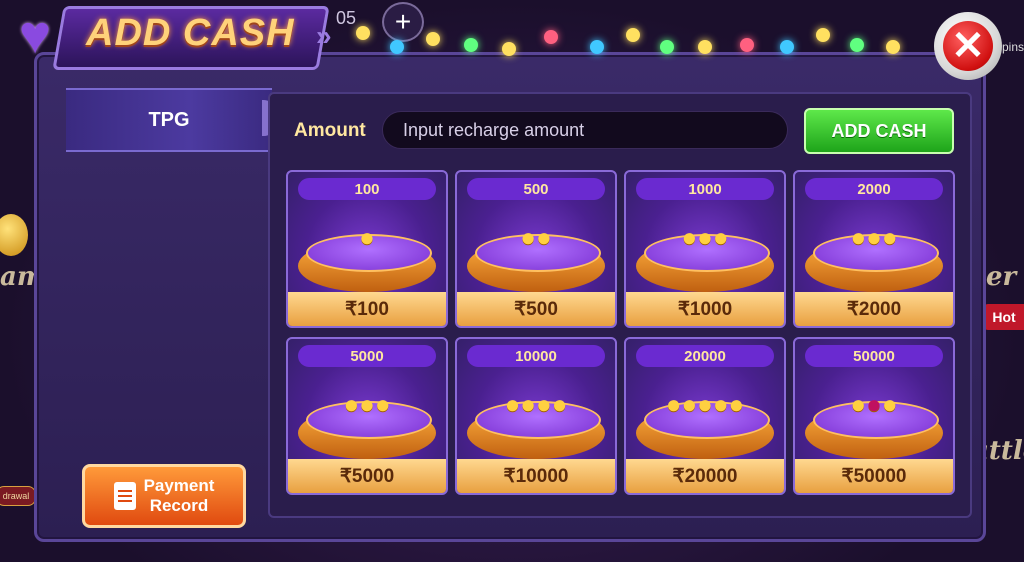  Describe the element at coordinates (874, 404) in the screenshot. I see `money-bag-icon: ●●●` at that location.